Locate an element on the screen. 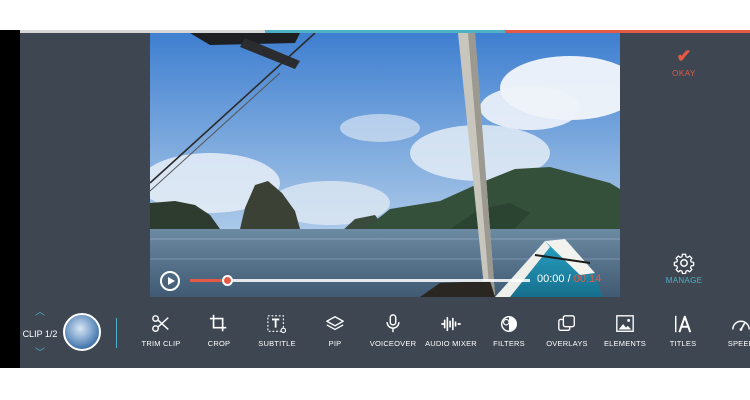 The height and width of the screenshot is (400, 750). manage-button: MANAGE is located at coordinates (684, 268).